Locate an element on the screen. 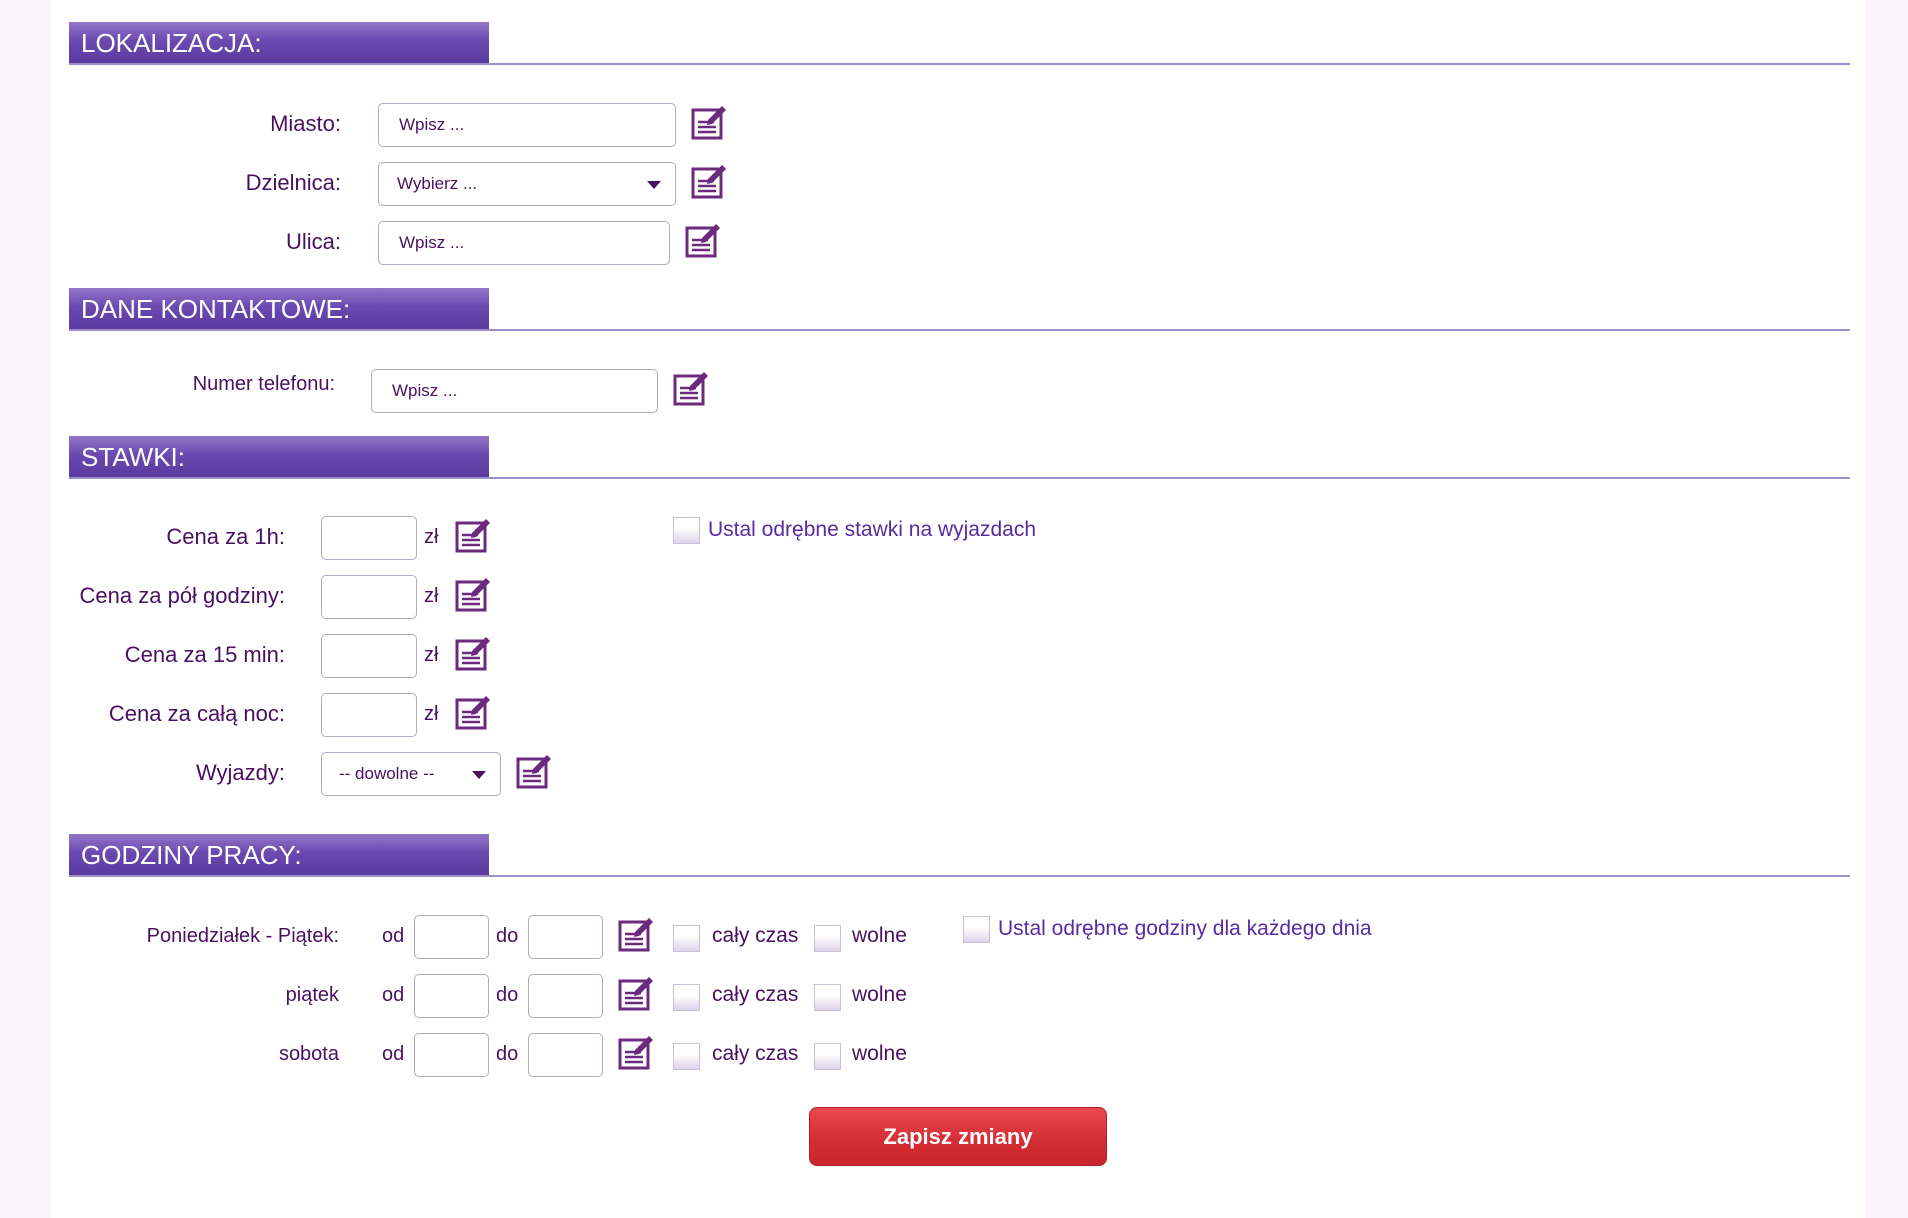  city-label: Miasto: is located at coordinates (305, 123).